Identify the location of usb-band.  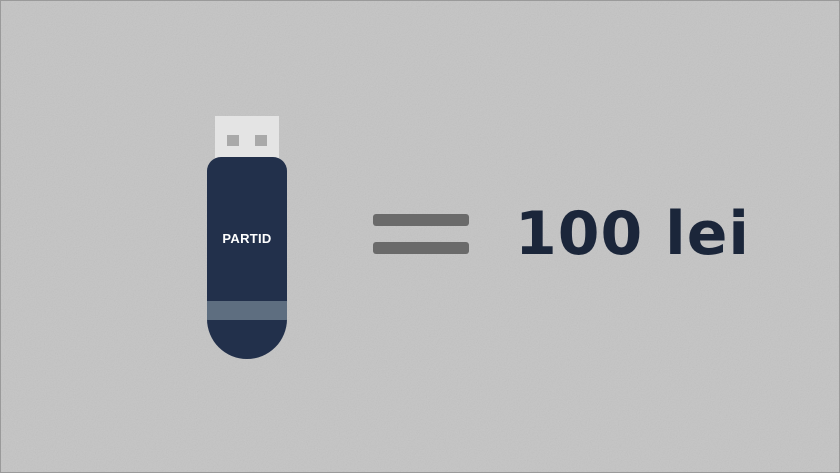
(247, 310).